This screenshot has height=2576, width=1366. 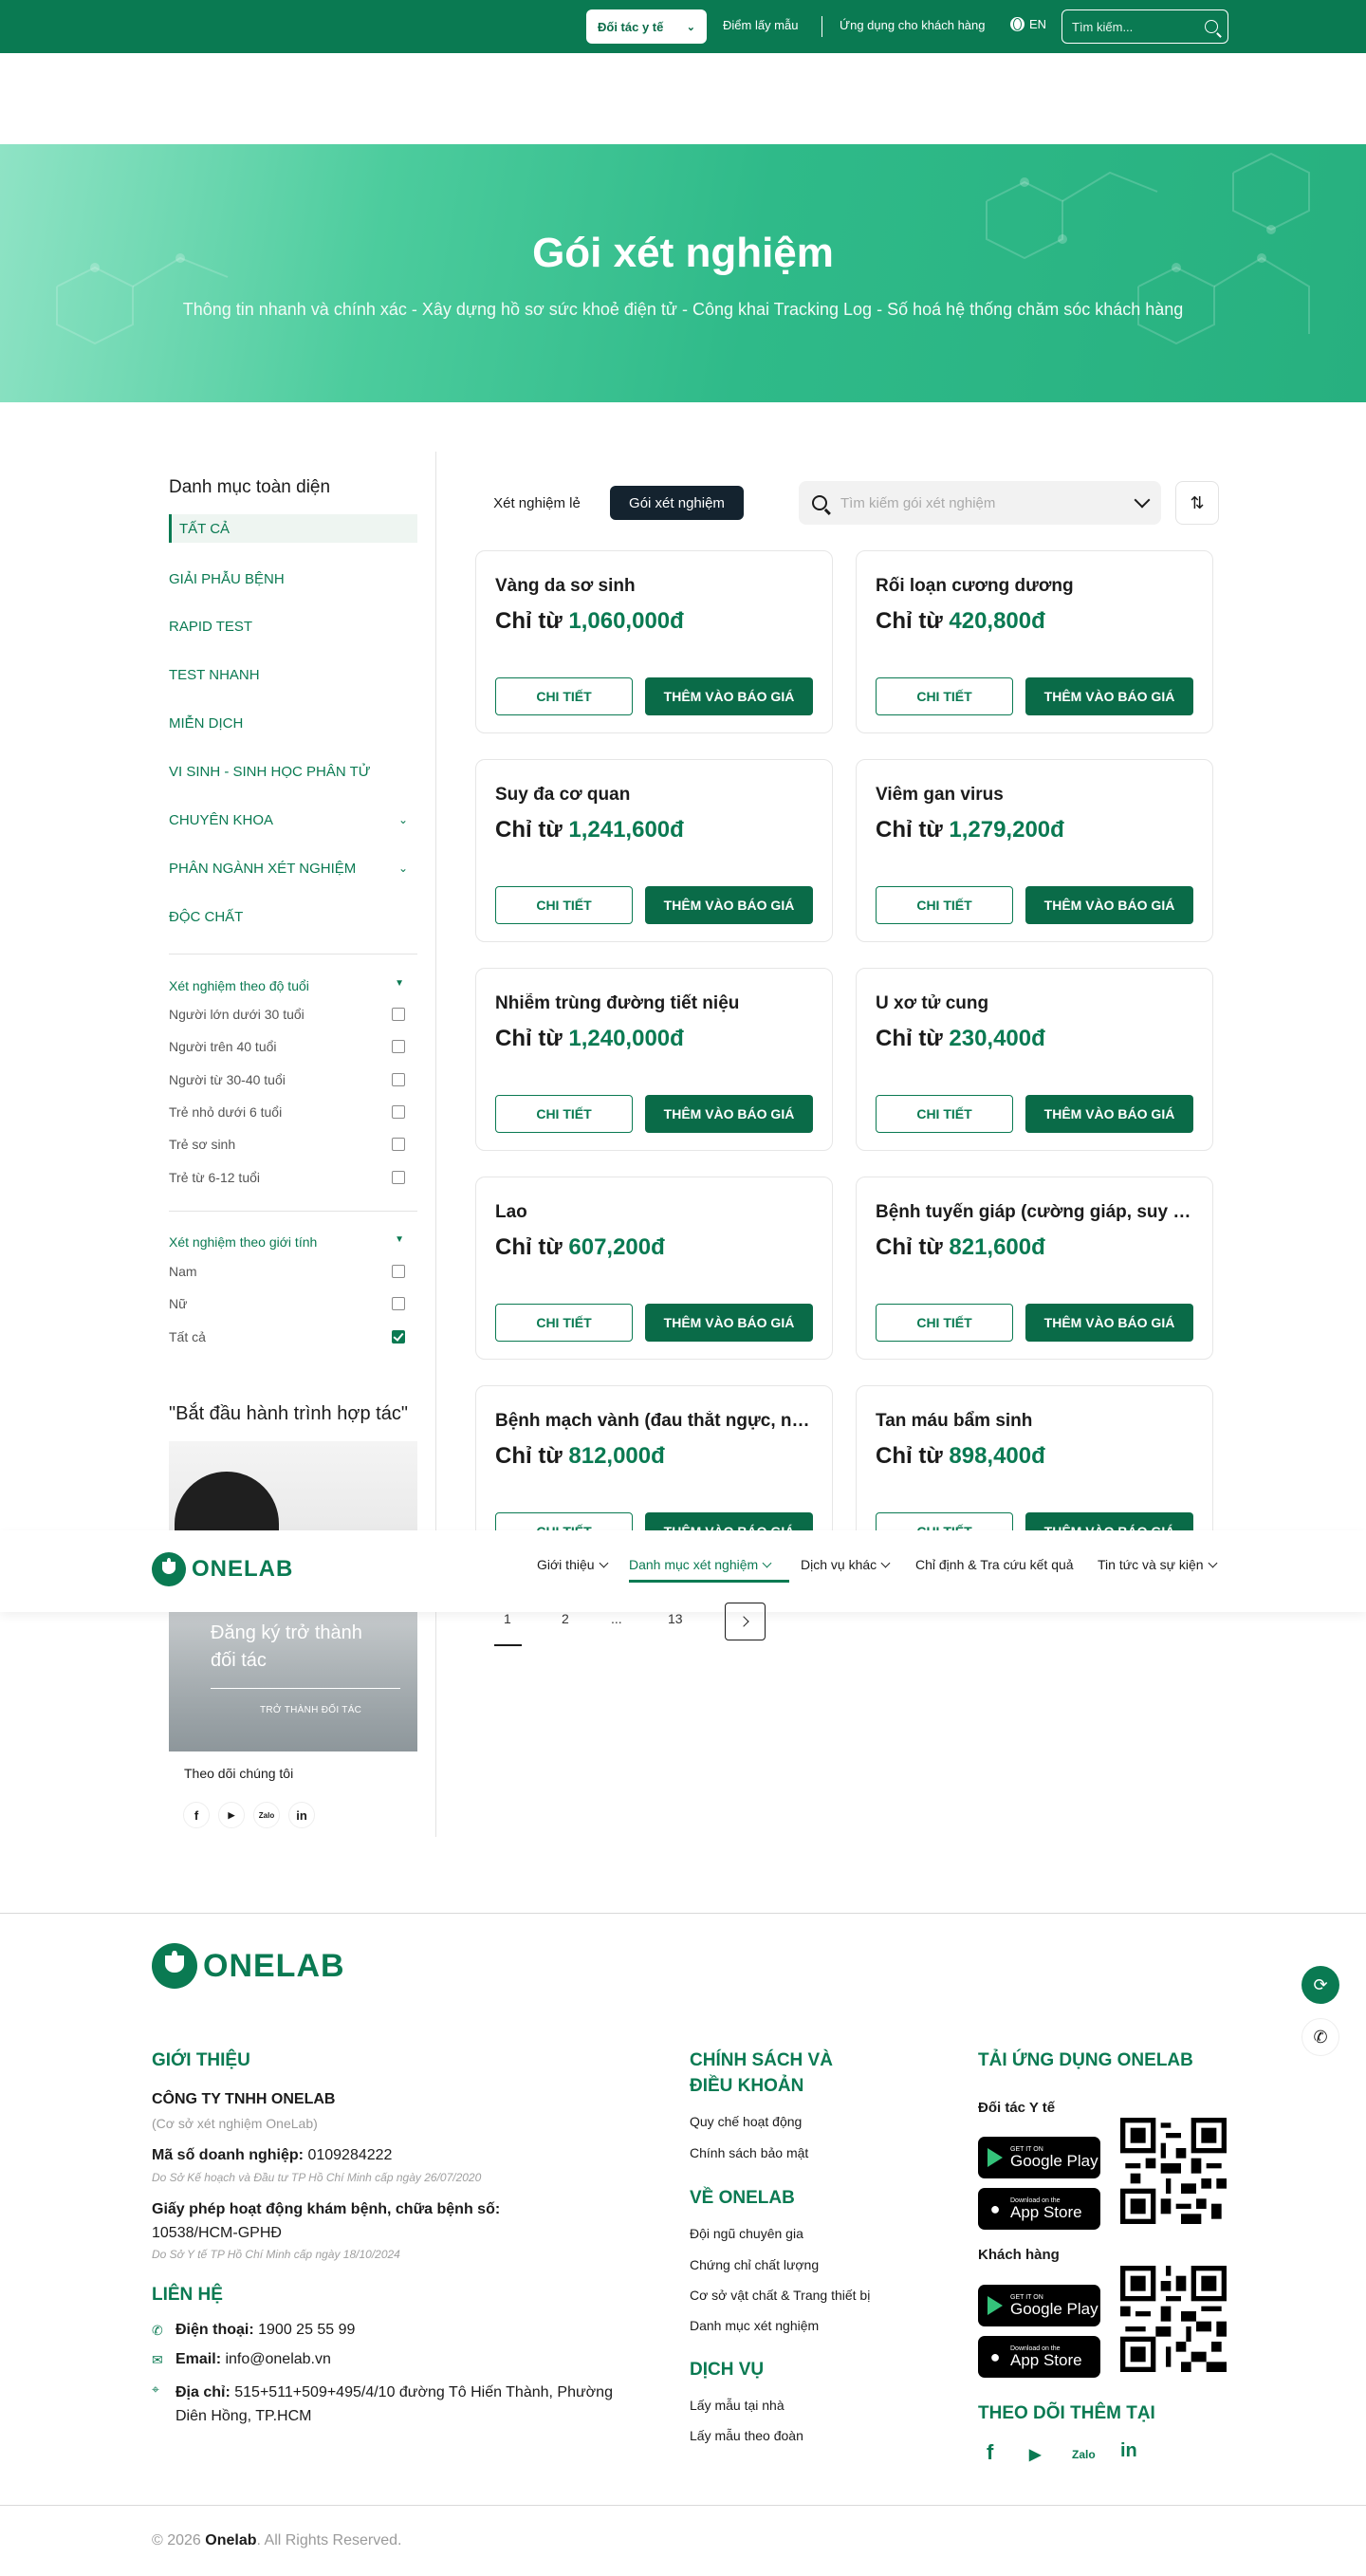 I want to click on footer-link: Chứng chỉ chất lượng, so click(x=754, y=2264).